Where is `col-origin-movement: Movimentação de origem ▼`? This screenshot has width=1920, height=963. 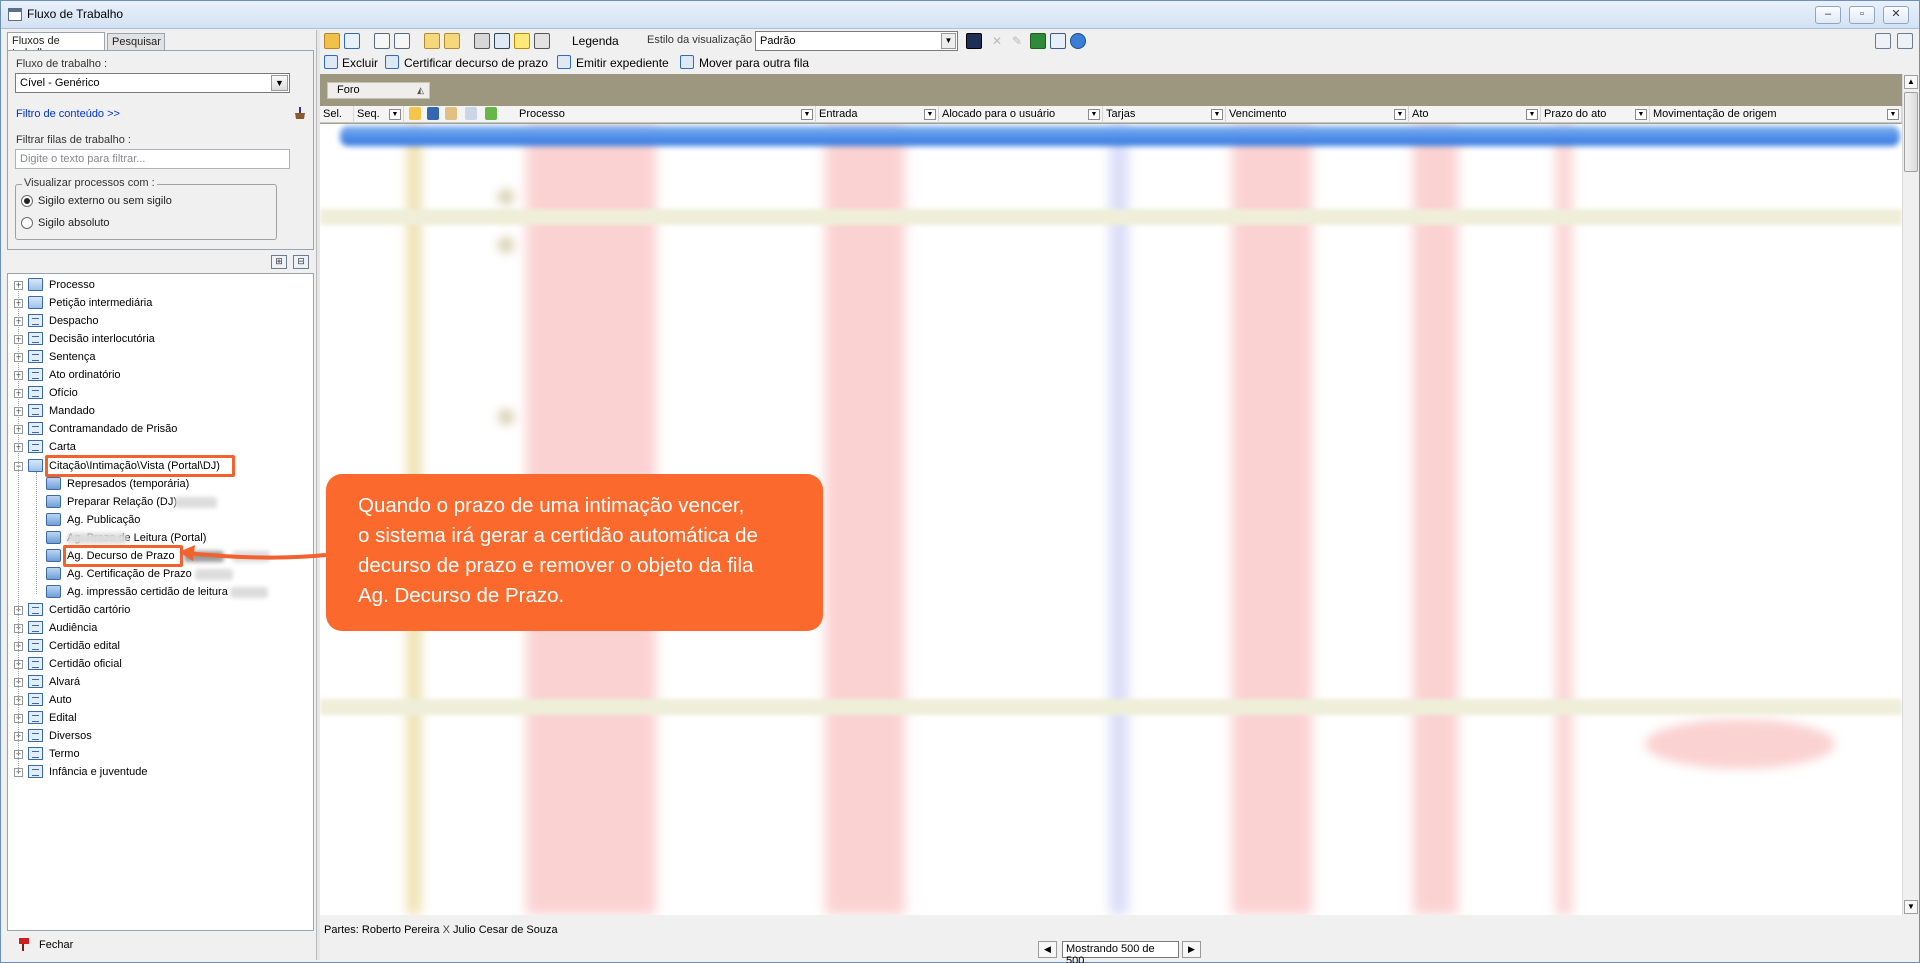 col-origin-movement: Movimentação de origem ▼ is located at coordinates (1776, 114).